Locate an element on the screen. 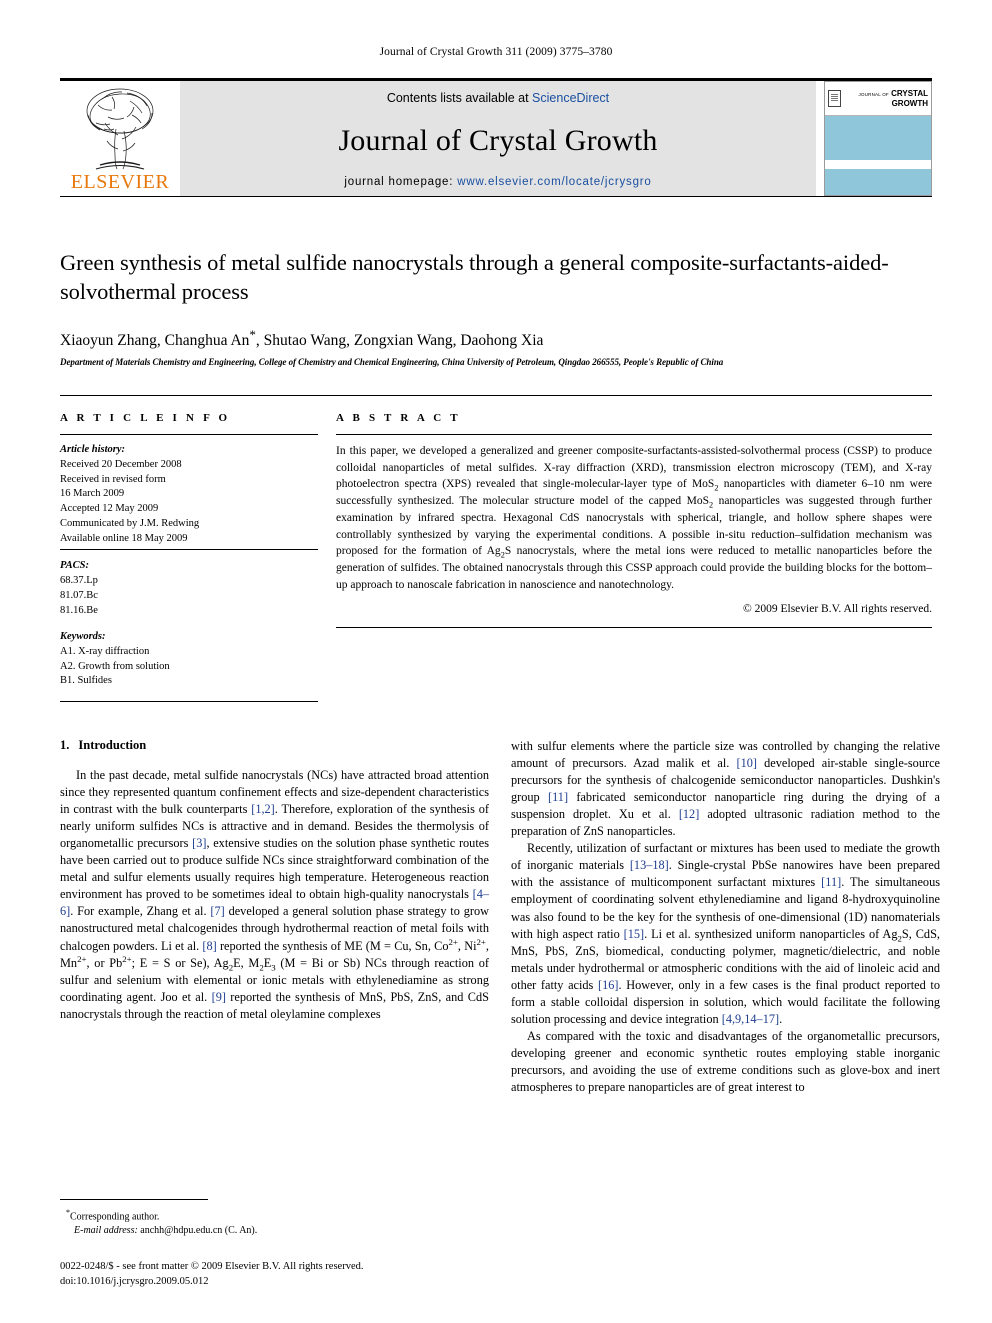 Image resolution: width=992 pixels, height=1323 pixels. keyword-item: A1. X-ray diffraction is located at coordinates (105, 651).